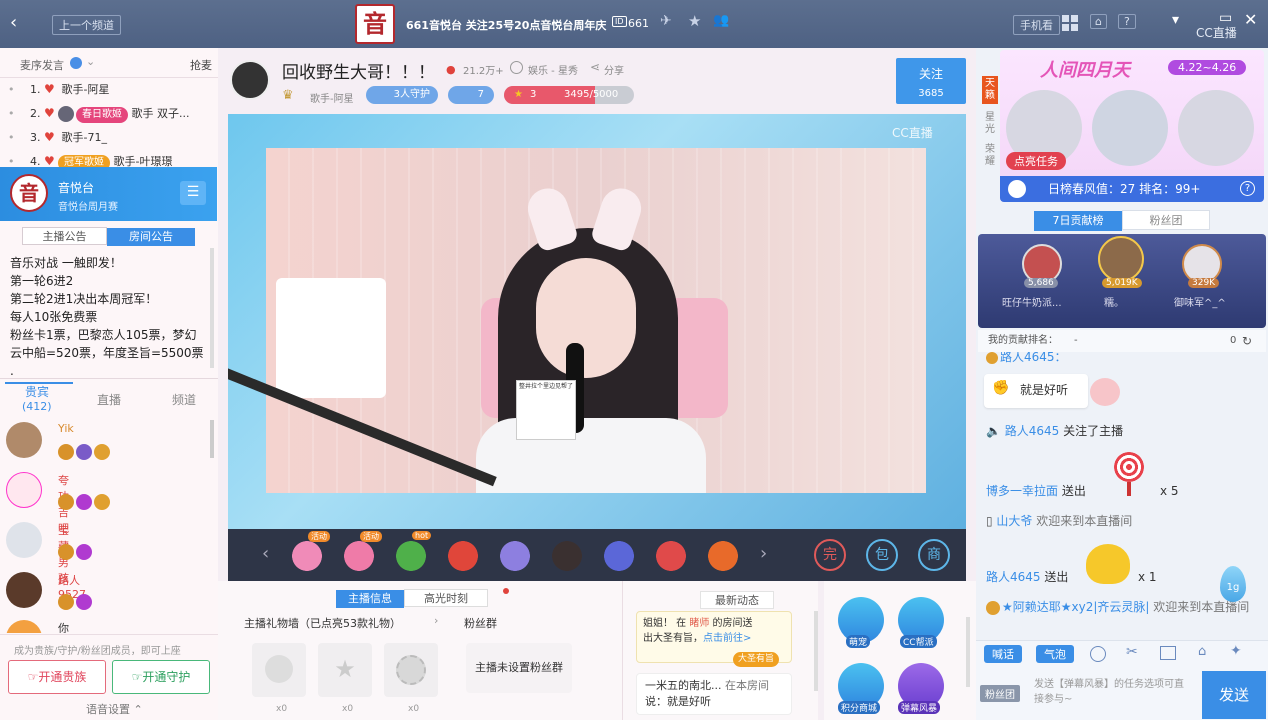 This screenshot has width=1268, height=720. What do you see at coordinates (714, 639) in the screenshot?
I see `news-item: 姐姐！ 在 睹师 的房间送 出大圣有旨，点击前往> 大圣有旨` at bounding box center [714, 639].